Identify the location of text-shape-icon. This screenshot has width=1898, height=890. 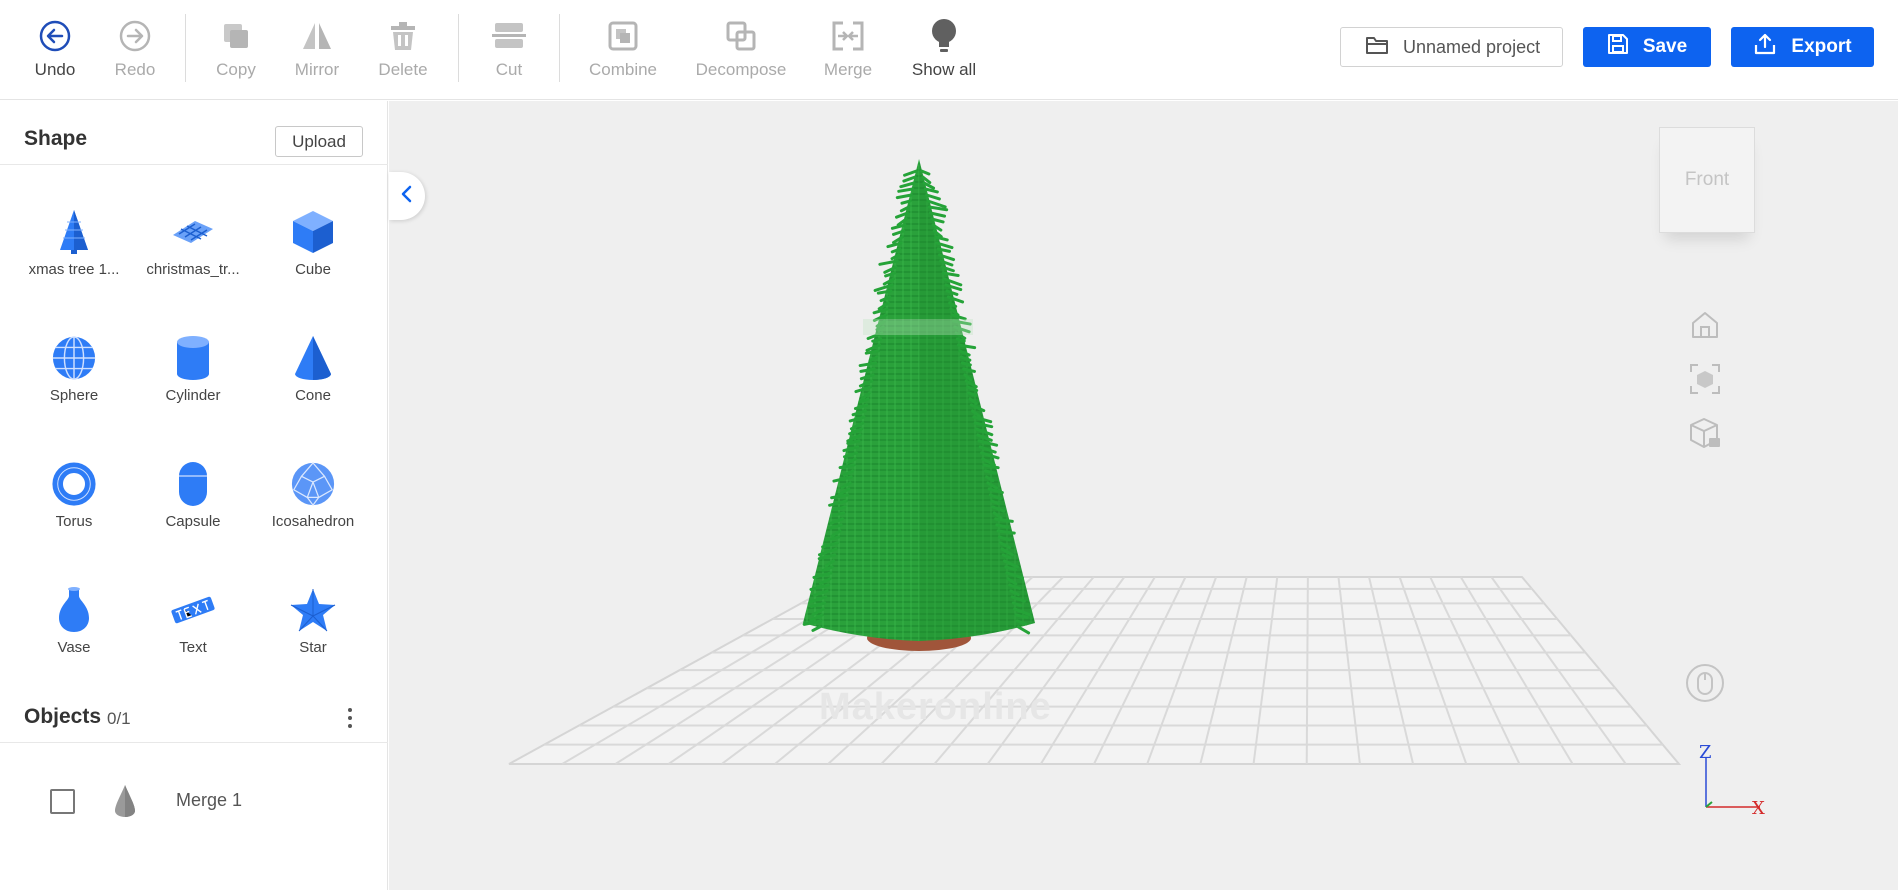
(193, 610).